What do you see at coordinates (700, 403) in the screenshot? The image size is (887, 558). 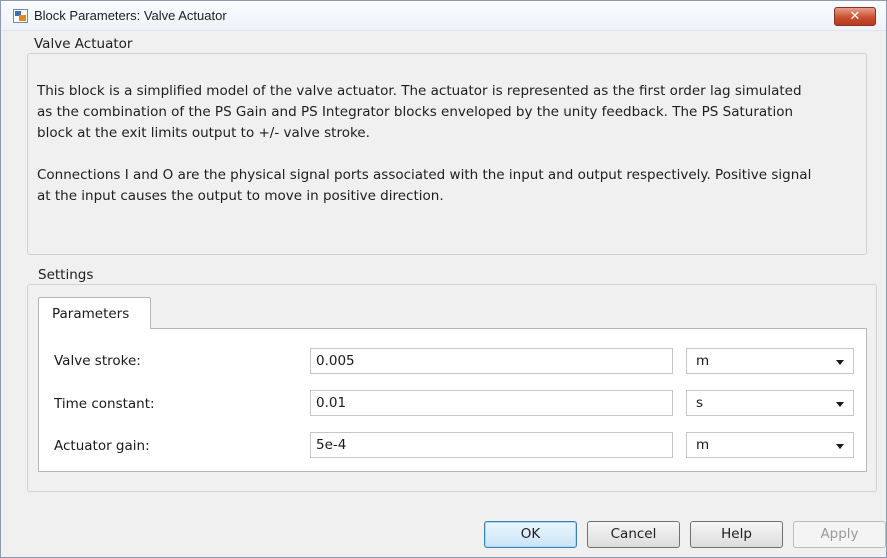 I see `time-constant-unit-value: s` at bounding box center [700, 403].